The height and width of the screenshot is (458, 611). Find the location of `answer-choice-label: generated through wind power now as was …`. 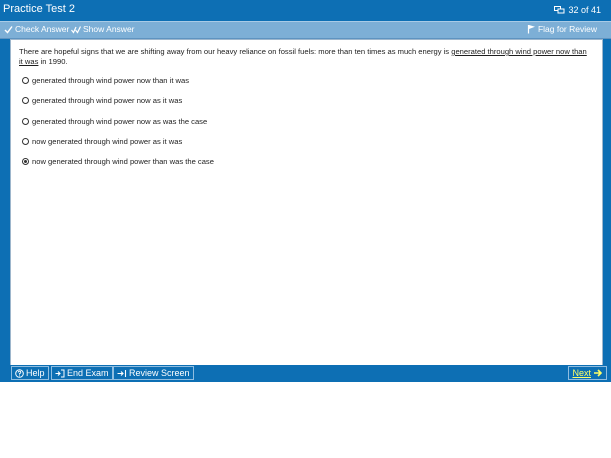

answer-choice-label: generated through wind power now as was … is located at coordinates (120, 121).